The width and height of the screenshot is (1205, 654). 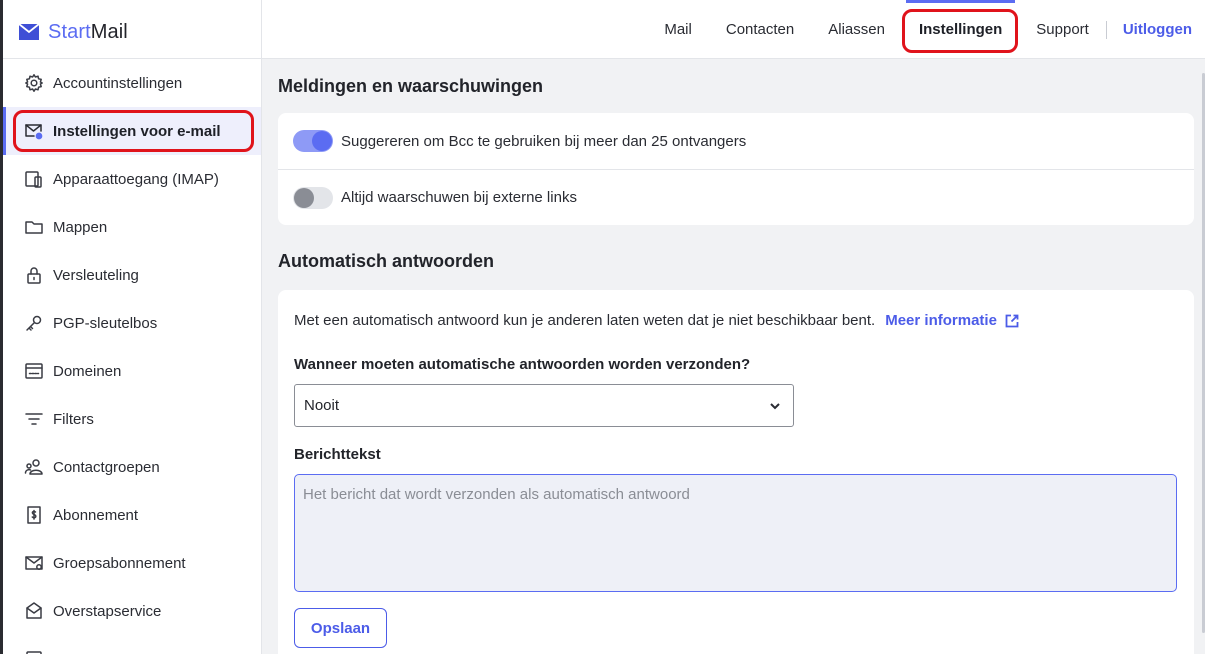 What do you see at coordinates (941, 320) in the screenshot?
I see `more-info-label: Meer informatie` at bounding box center [941, 320].